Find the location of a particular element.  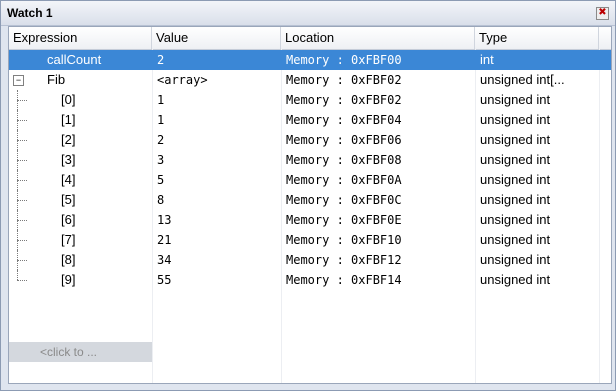

cell-location: Memory : 0xFBF0E is located at coordinates (344, 220).